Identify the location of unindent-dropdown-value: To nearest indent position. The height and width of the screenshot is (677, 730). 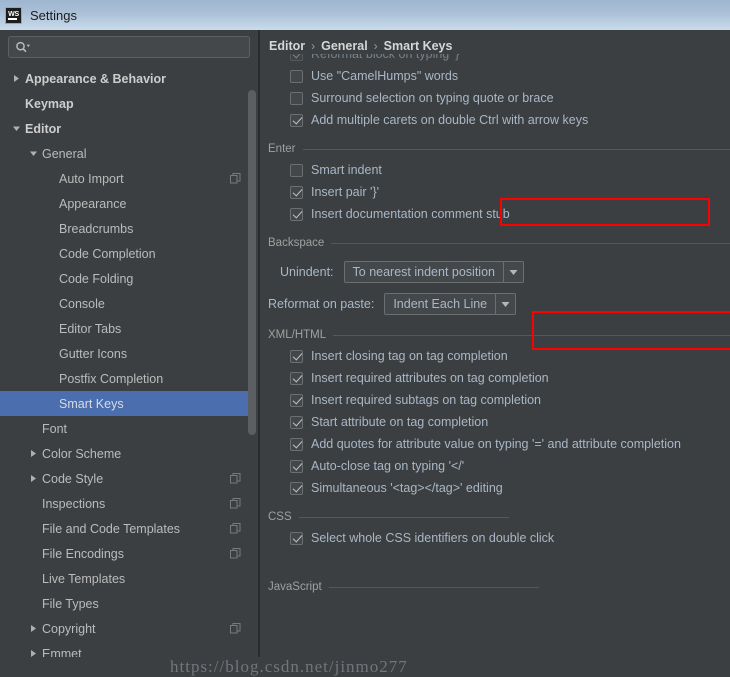
(424, 272).